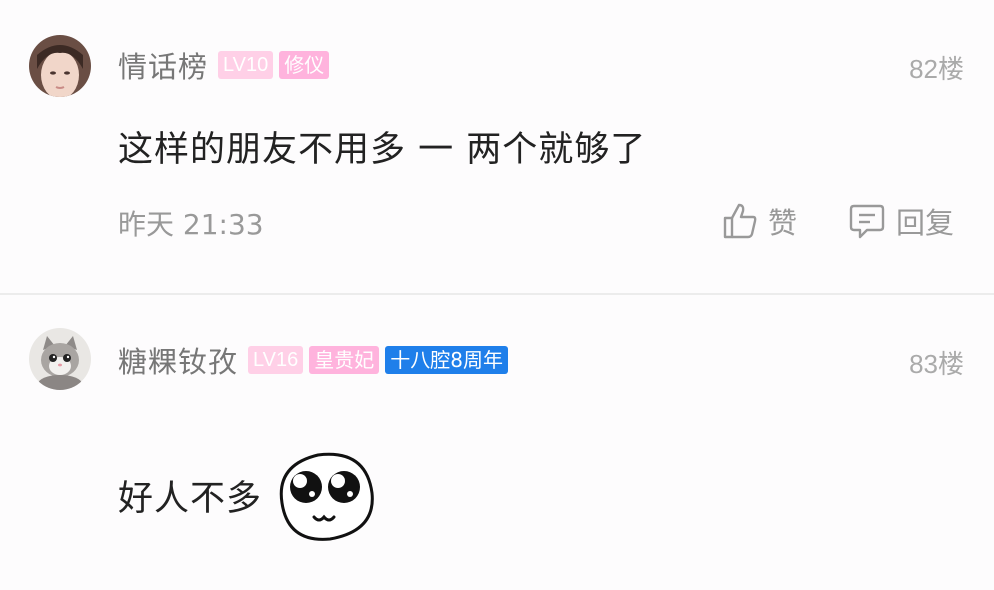  I want to click on post-text: 好人不多, so click(190, 498).